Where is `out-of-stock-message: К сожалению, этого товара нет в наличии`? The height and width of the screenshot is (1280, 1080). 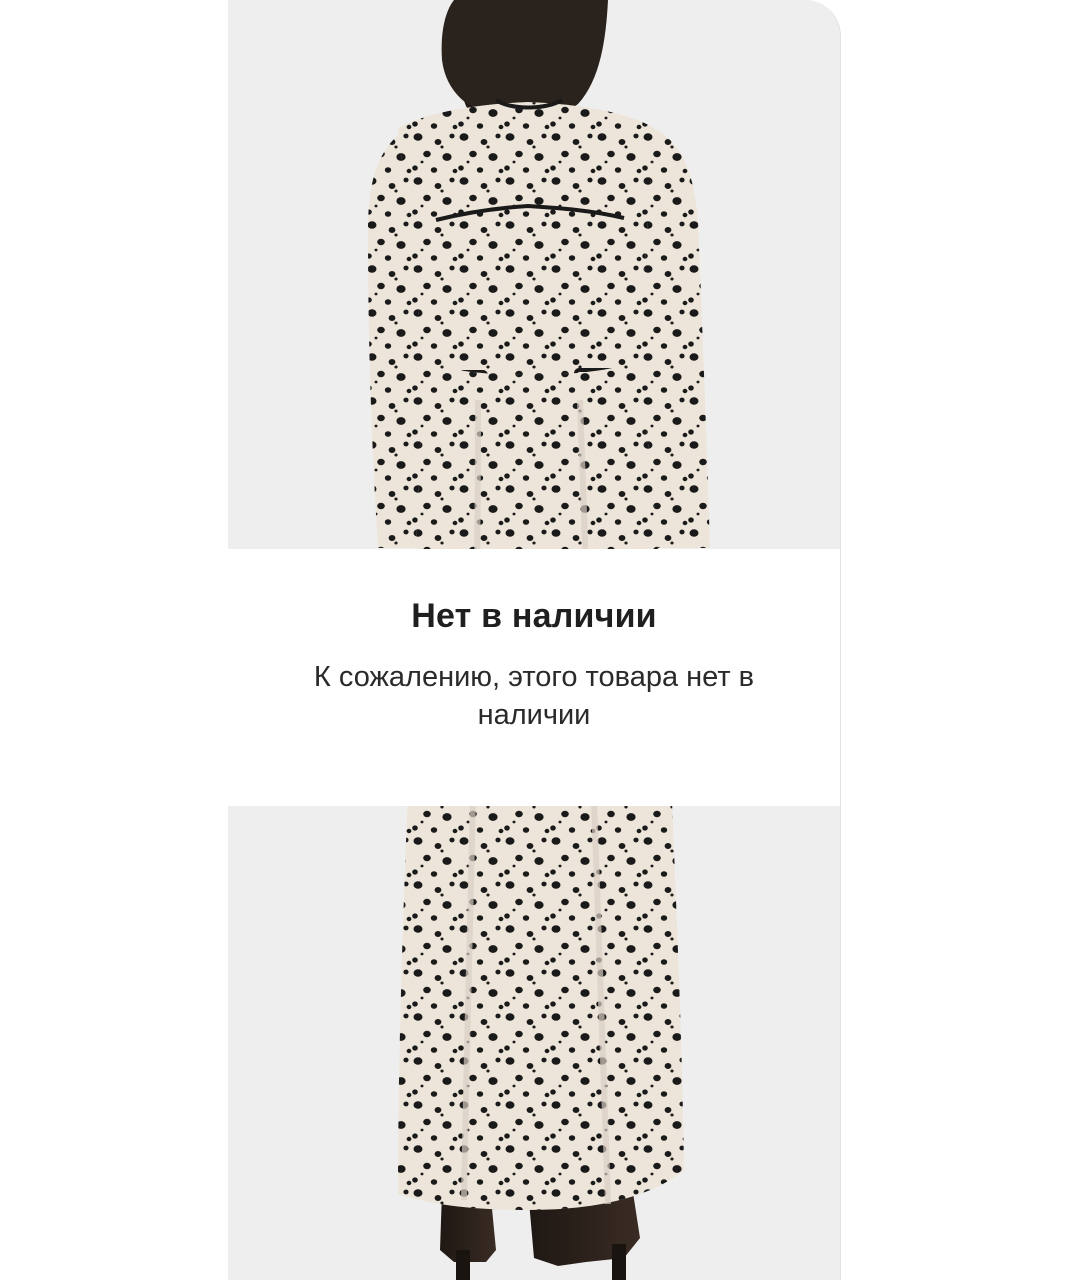 out-of-stock-message: К сожалению, этого товара нет в наличии is located at coordinates (534, 696).